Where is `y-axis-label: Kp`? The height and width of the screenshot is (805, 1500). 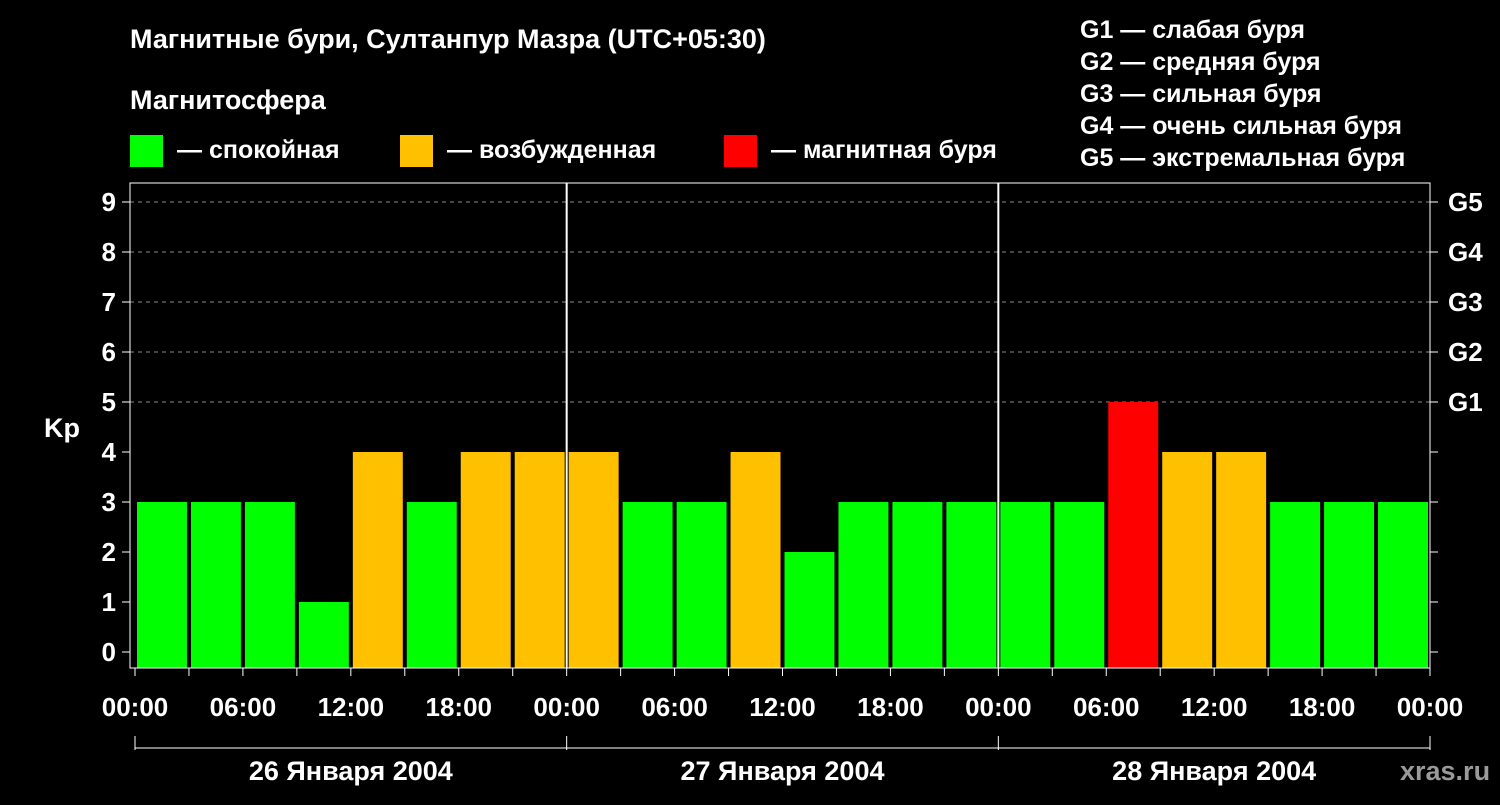
y-axis-label: Kp is located at coordinates (62, 428).